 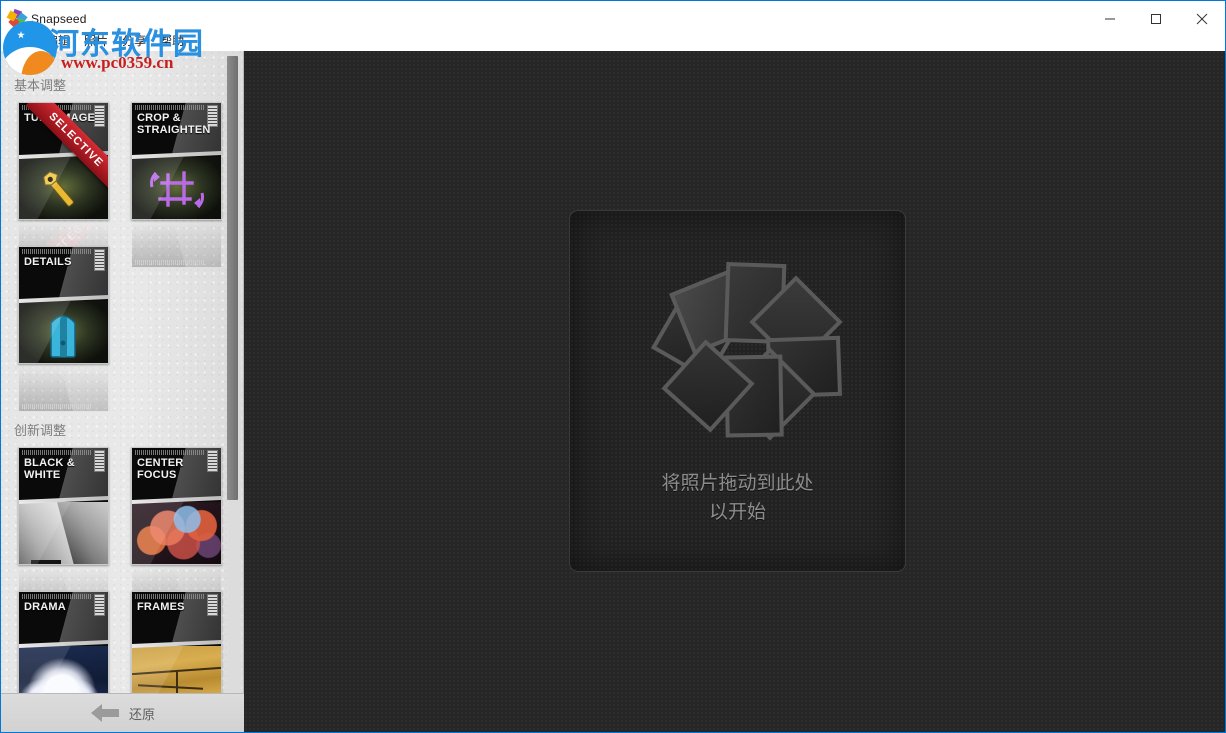 I want to click on tile-row: BLACK & WHITE CENTER FOCUS, so click(x=122, y=530).